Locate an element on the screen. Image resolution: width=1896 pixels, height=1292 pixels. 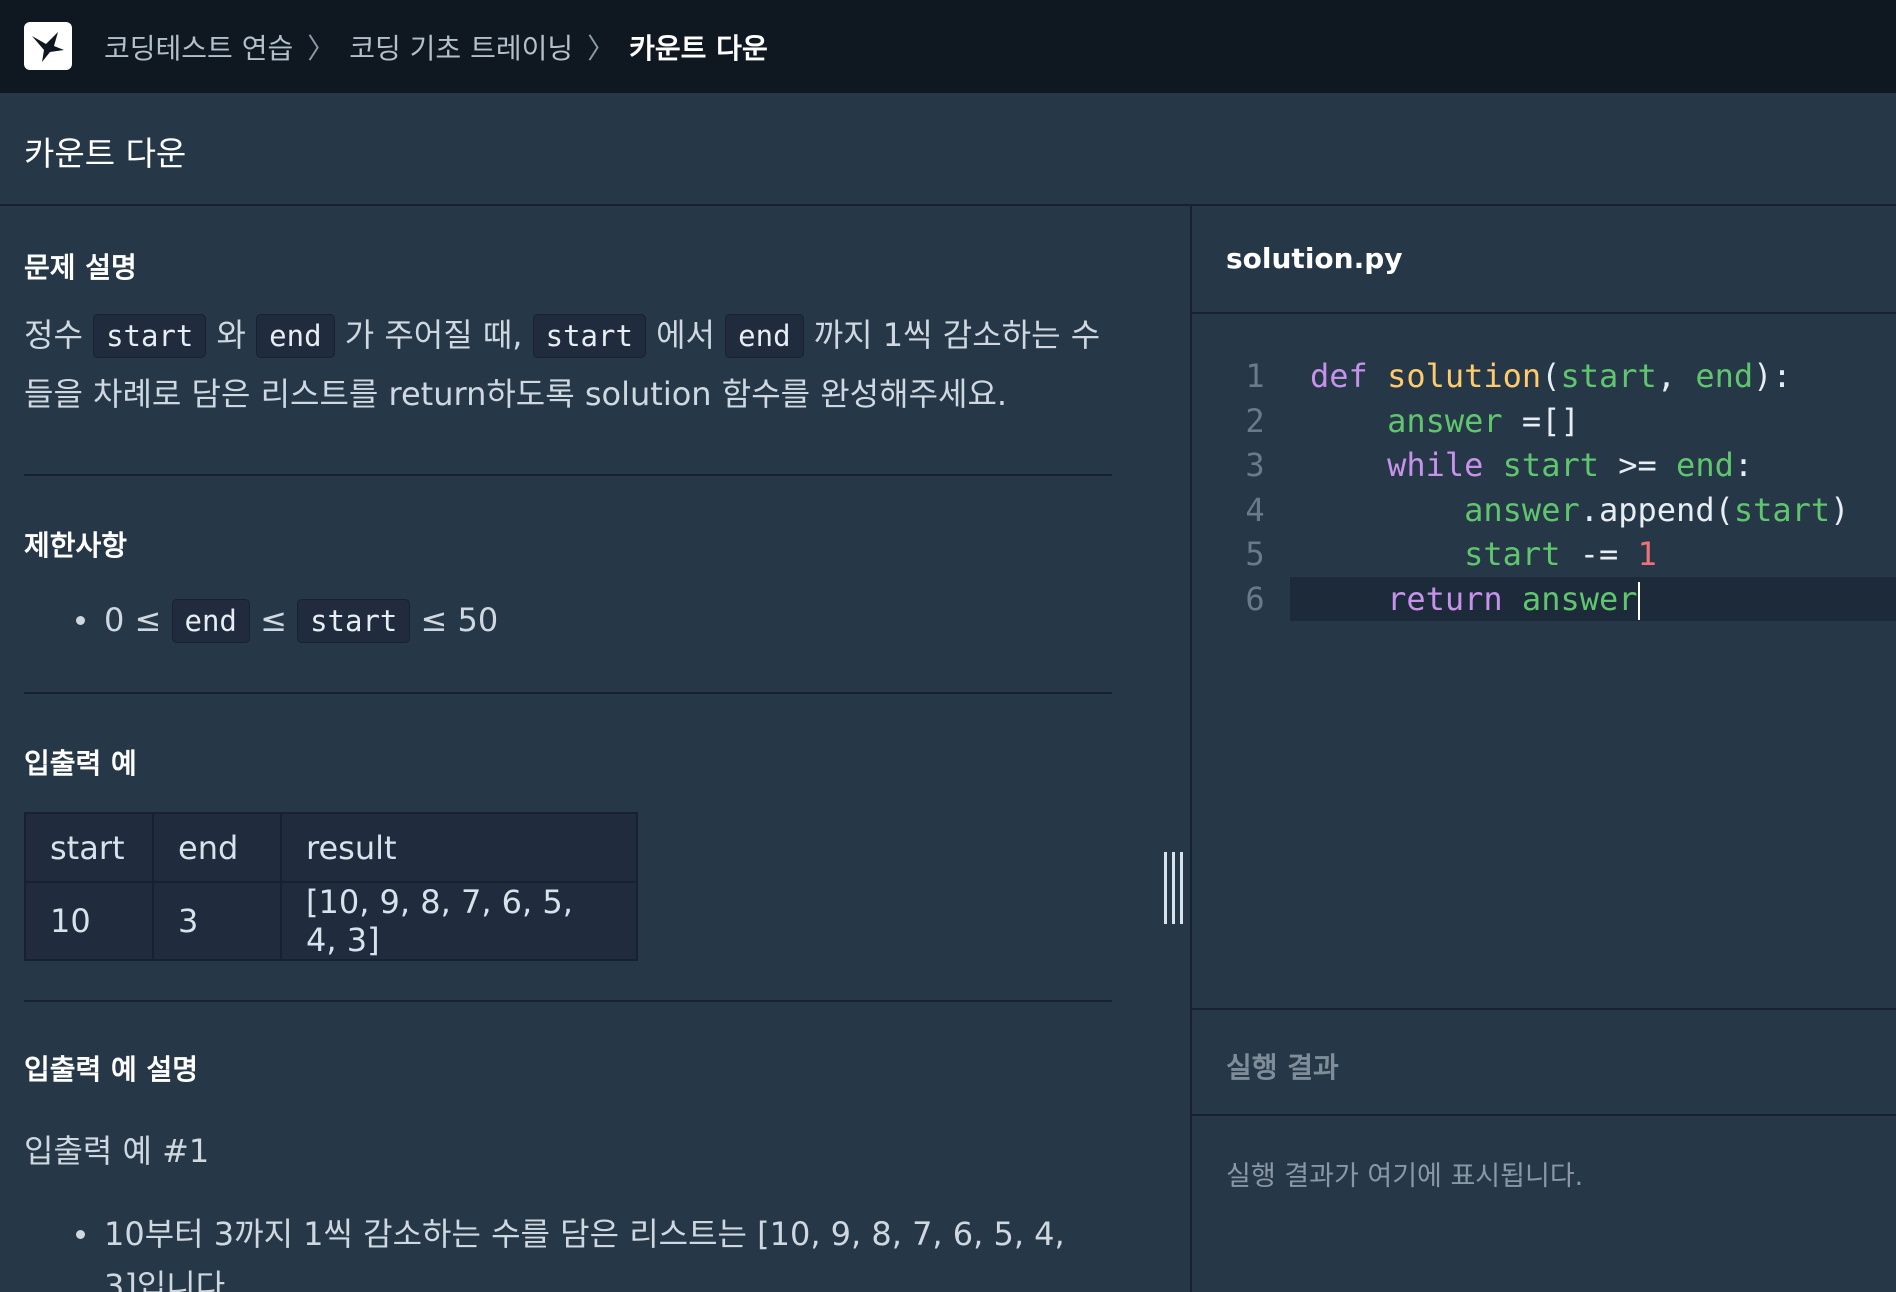
code-text: while start >= end: is located at coordinates (1531, 465).